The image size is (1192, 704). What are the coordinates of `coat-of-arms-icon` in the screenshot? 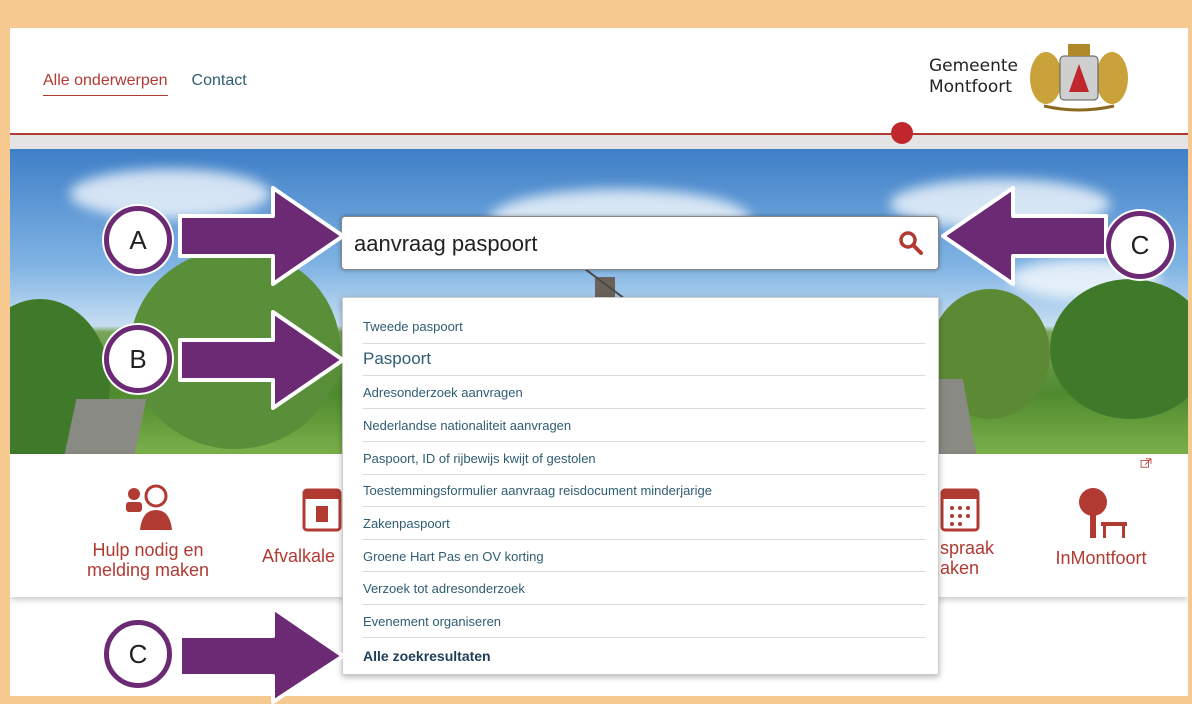 It's located at (1079, 78).